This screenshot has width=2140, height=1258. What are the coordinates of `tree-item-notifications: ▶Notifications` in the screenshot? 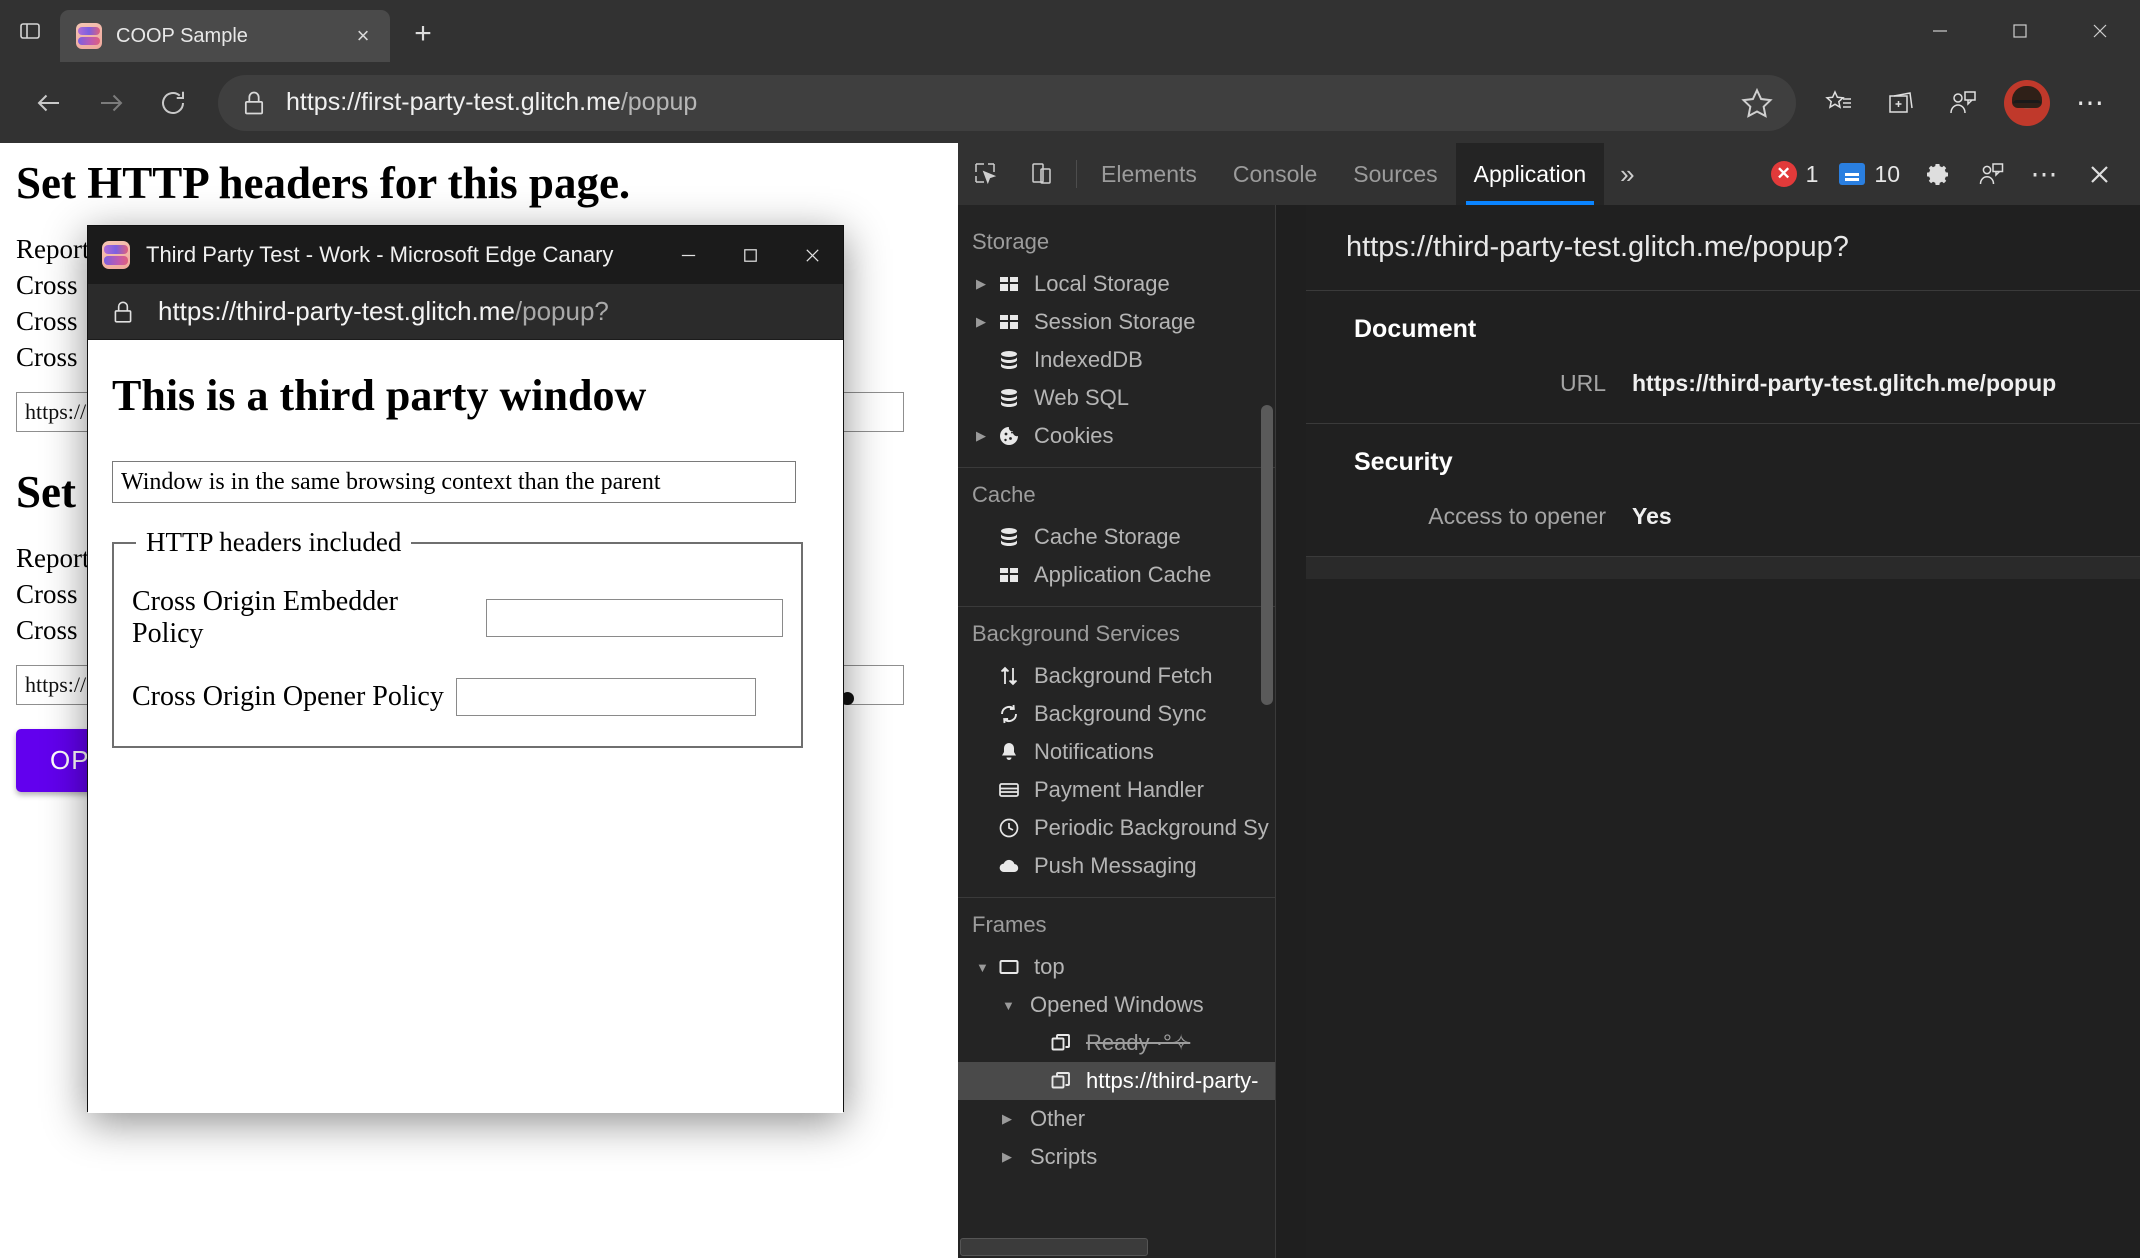 It's located at (1116, 752).